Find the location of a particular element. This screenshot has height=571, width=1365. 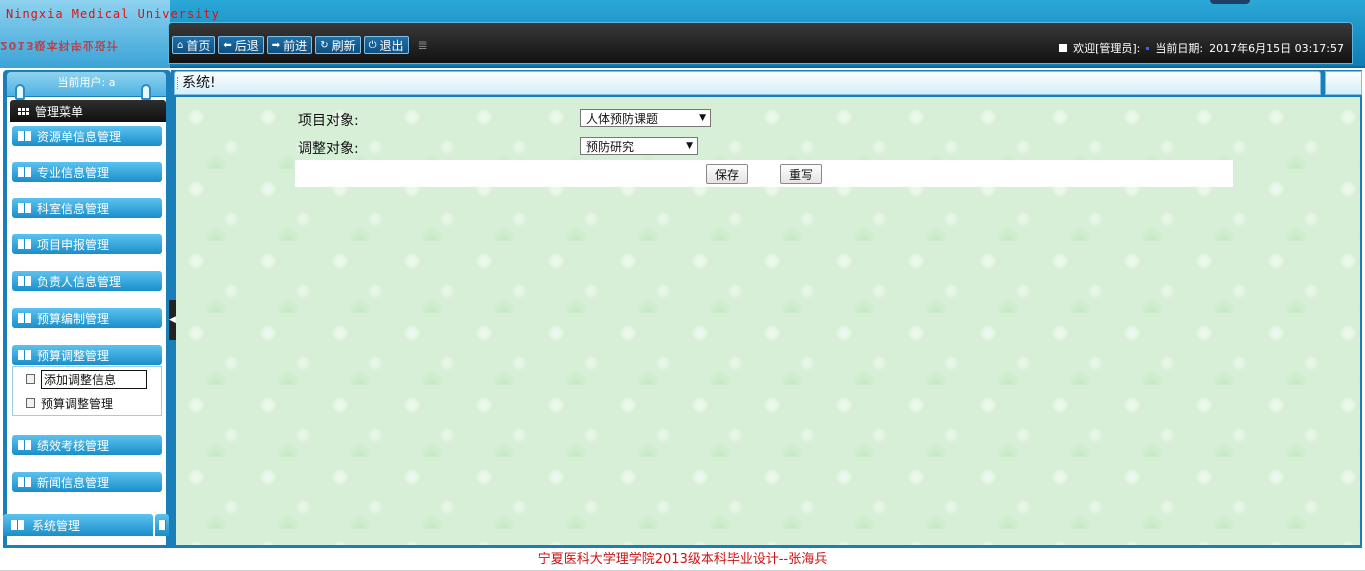

submenu-item-add-adjust: 添加调整信息 is located at coordinates (86, 379).